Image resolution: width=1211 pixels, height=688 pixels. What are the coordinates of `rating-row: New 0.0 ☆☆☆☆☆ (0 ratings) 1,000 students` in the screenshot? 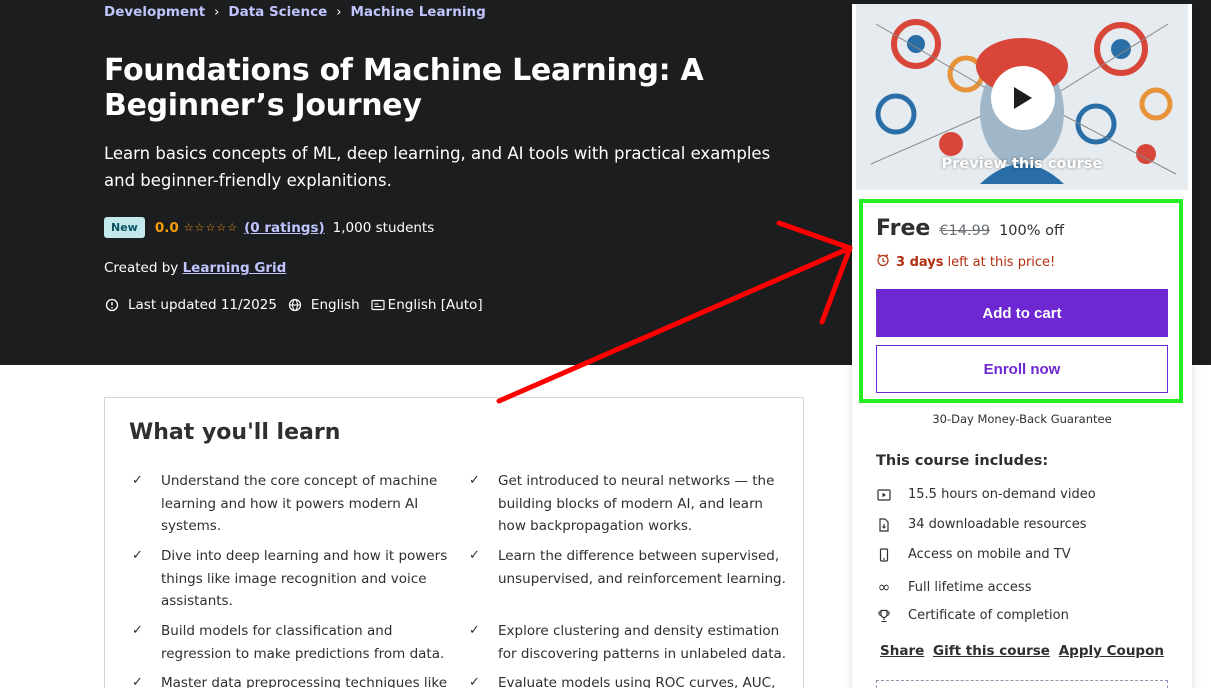 It's located at (269, 227).